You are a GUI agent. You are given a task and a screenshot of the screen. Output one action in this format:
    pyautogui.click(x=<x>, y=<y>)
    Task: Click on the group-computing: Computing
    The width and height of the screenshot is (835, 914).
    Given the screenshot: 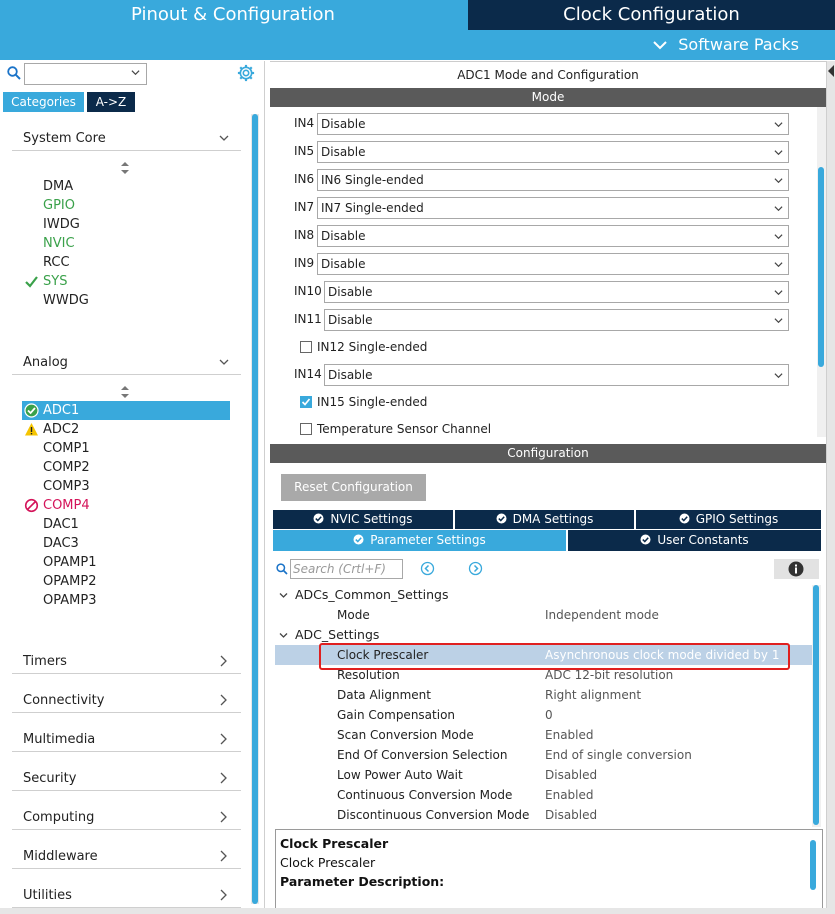 What is the action you would take?
    pyautogui.click(x=126, y=817)
    